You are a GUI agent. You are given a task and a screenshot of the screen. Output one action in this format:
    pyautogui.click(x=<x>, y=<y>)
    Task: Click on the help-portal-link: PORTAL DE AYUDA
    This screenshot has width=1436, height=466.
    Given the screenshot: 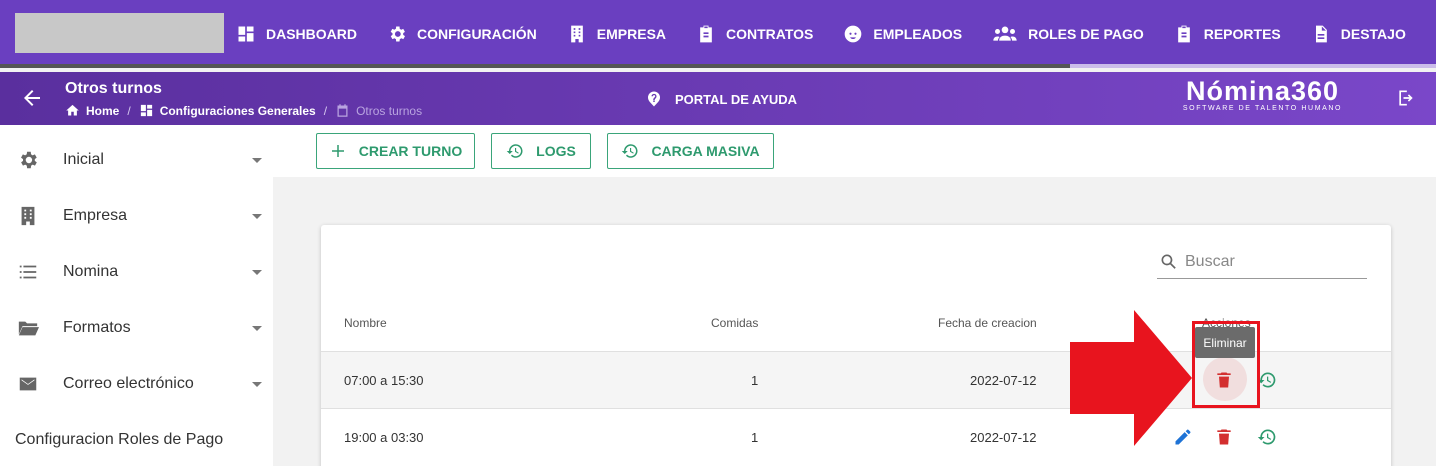 What is the action you would take?
    pyautogui.click(x=721, y=99)
    